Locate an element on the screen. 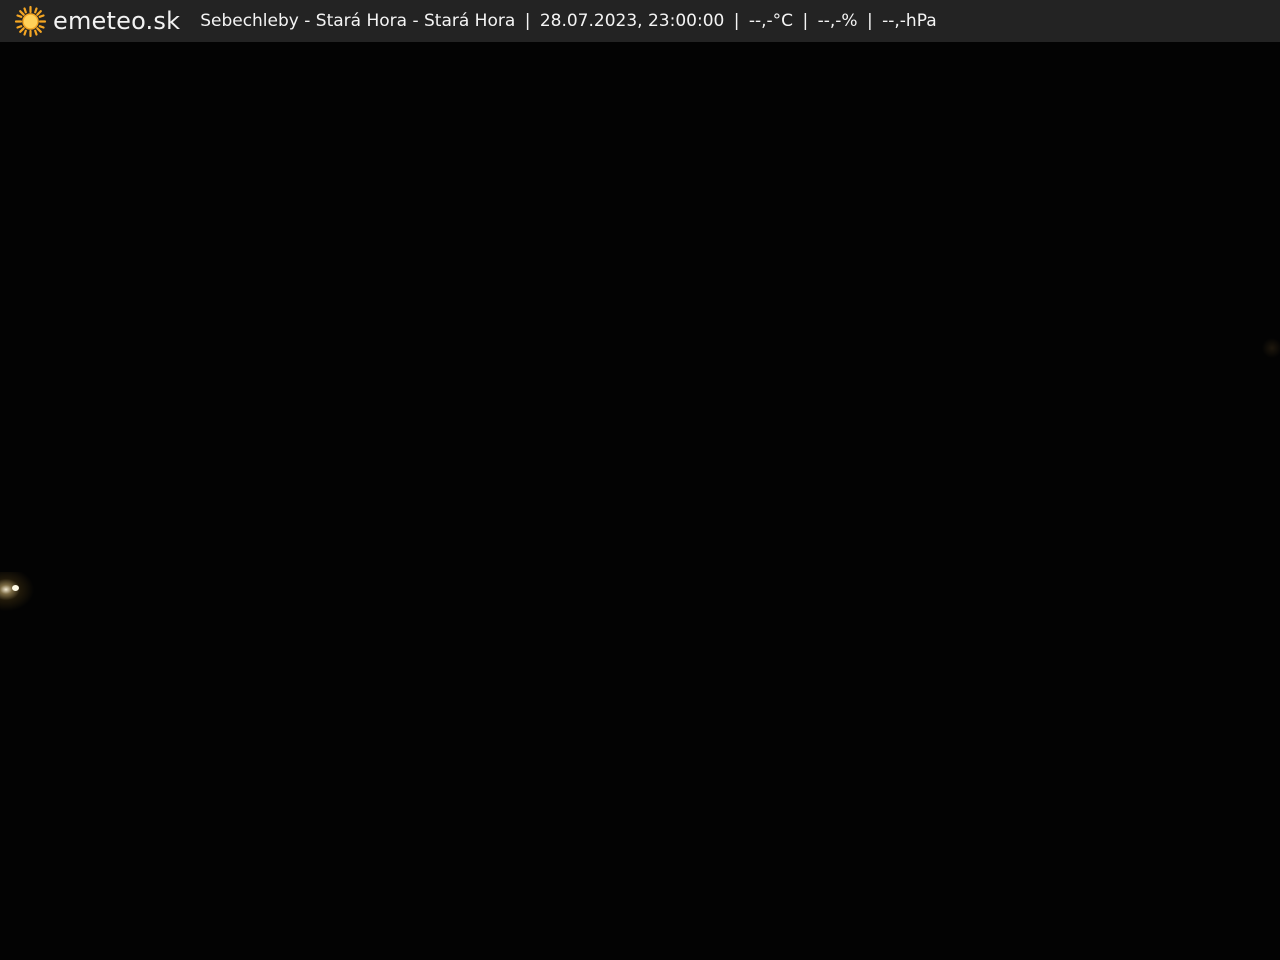  distant-light-glow is located at coordinates (24, 597).